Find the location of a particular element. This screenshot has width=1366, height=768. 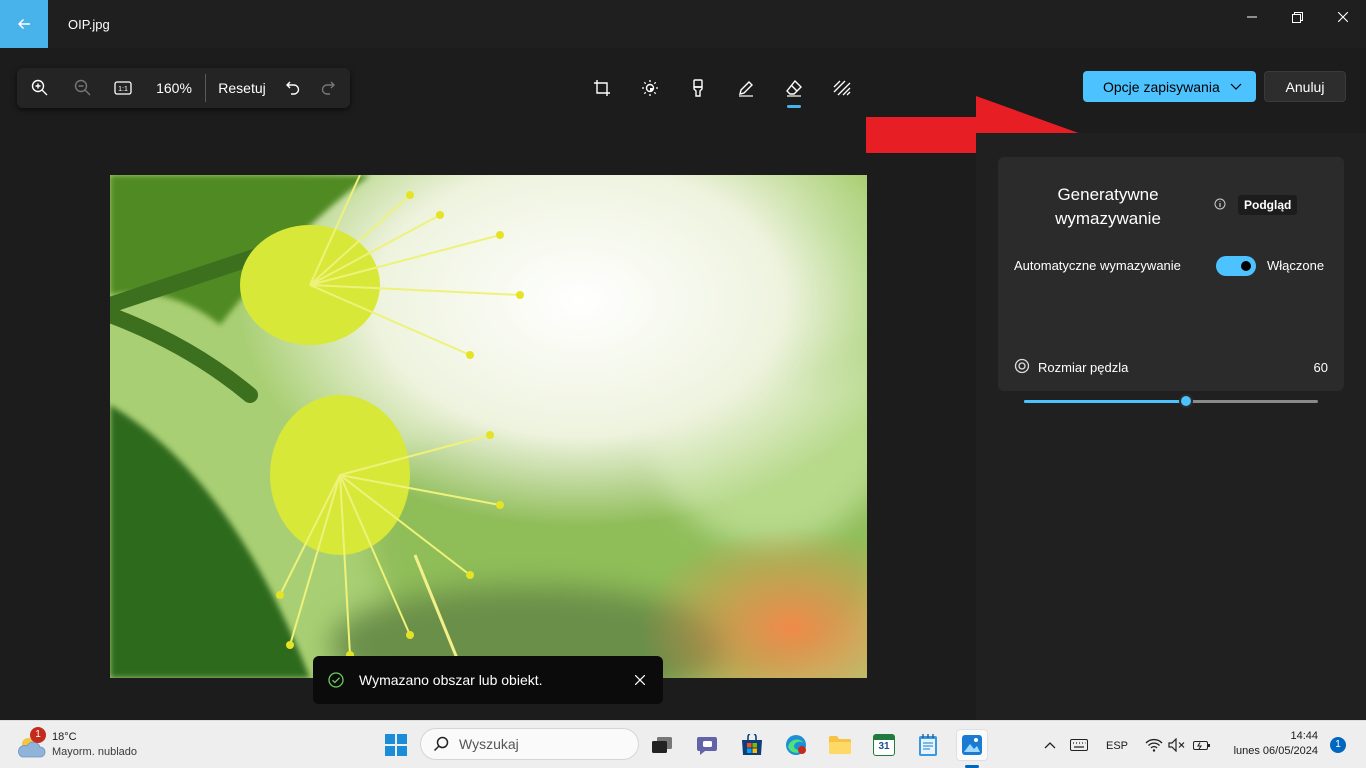

preview-badge: Podgląd is located at coordinates (1268, 205).